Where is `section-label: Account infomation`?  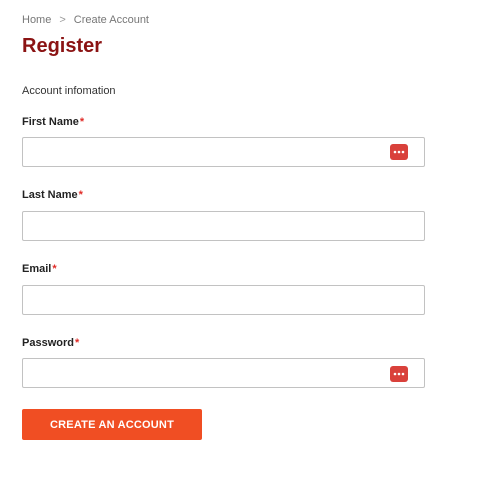
section-label: Account infomation is located at coordinates (69, 91).